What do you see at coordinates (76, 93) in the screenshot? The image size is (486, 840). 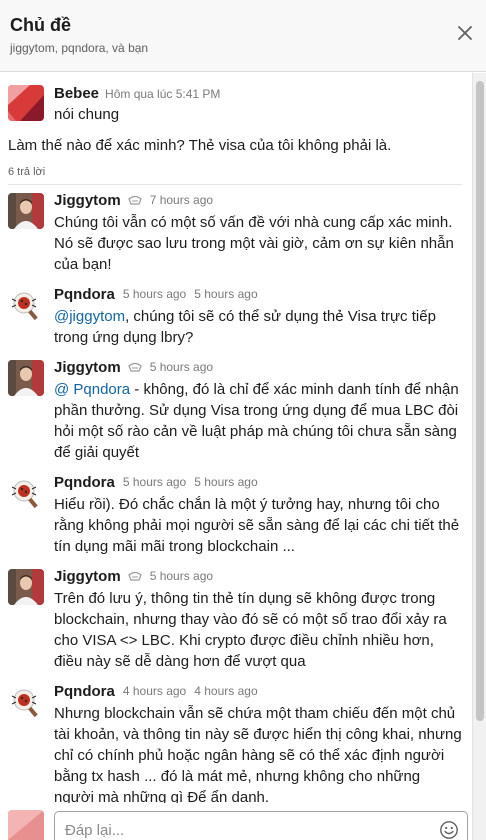 I see `author-name: Bebee` at bounding box center [76, 93].